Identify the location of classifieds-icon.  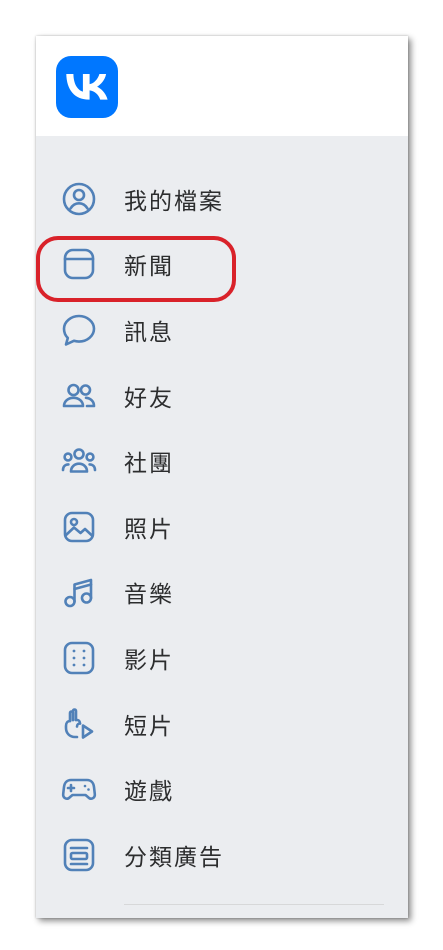
(79, 855).